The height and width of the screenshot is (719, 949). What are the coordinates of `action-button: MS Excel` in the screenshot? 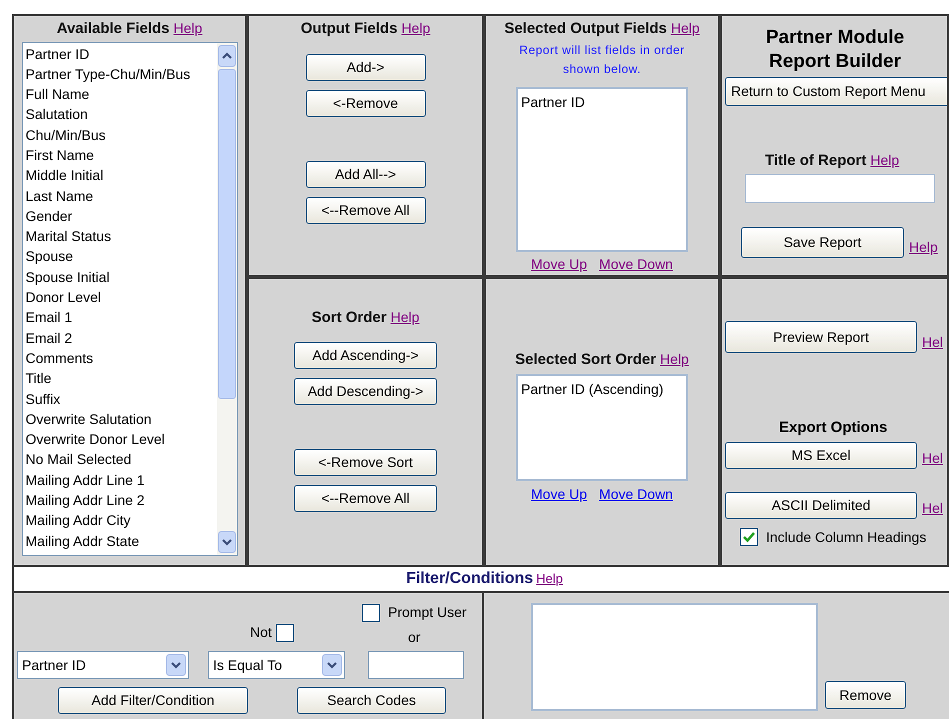 It's located at (821, 455).